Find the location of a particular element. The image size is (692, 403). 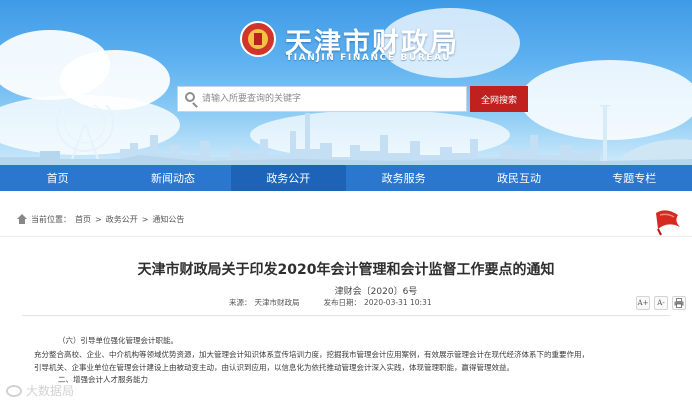

document-number: 津财会〔2020〕6号 is located at coordinates (376, 292).